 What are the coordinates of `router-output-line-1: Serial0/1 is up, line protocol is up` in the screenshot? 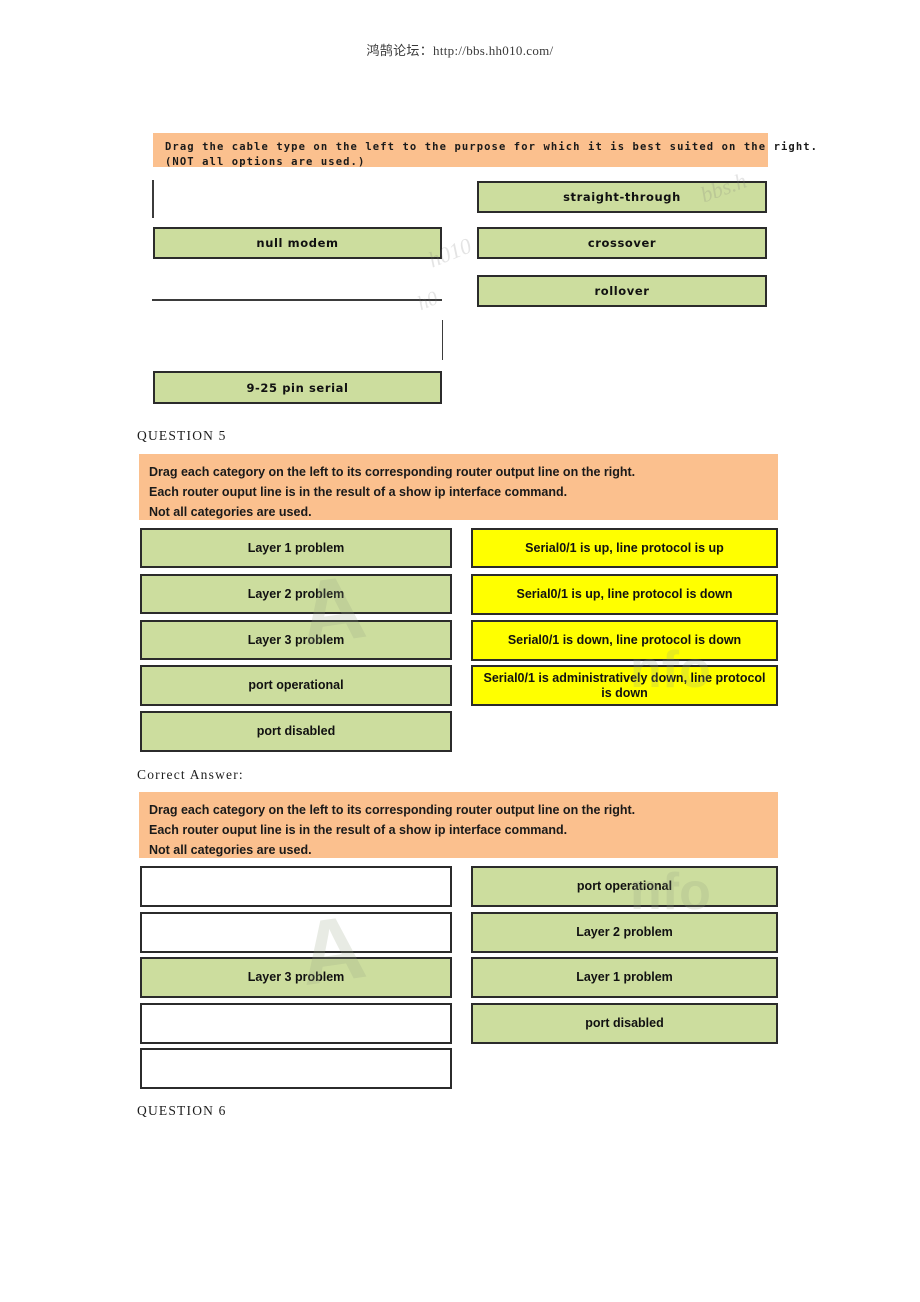 It's located at (624, 548).